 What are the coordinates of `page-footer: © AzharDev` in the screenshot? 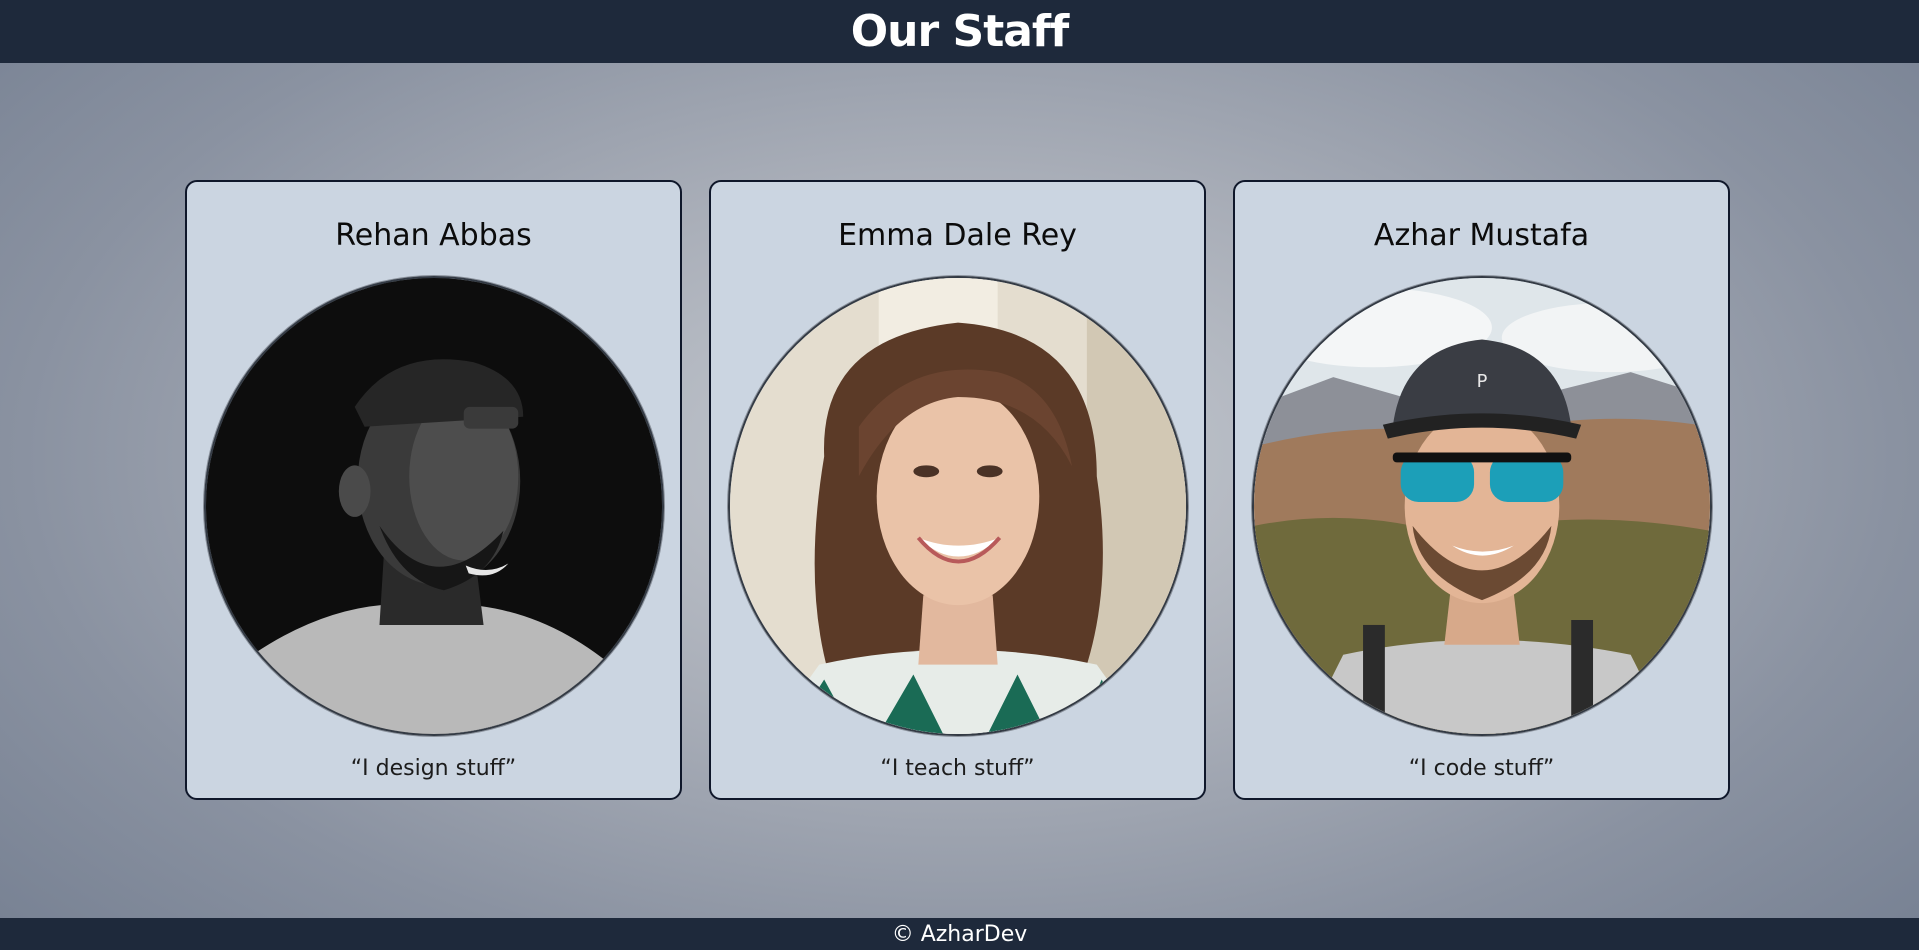 It's located at (959, 934).